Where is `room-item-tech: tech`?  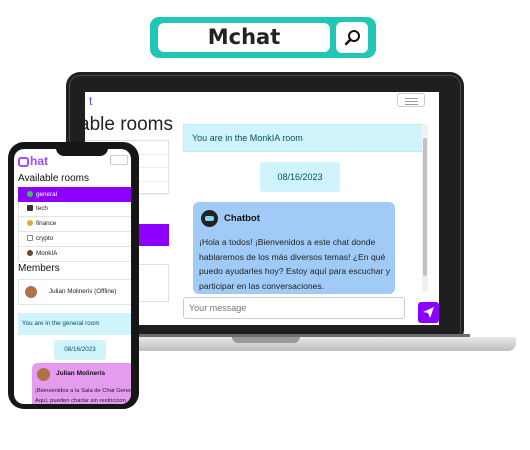 room-item-tech: tech is located at coordinates (74, 209).